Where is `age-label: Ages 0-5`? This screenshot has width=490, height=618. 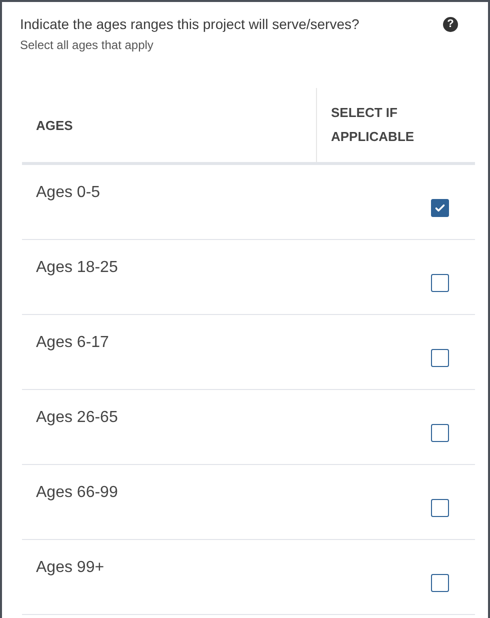 age-label: Ages 0-5 is located at coordinates (67, 193).